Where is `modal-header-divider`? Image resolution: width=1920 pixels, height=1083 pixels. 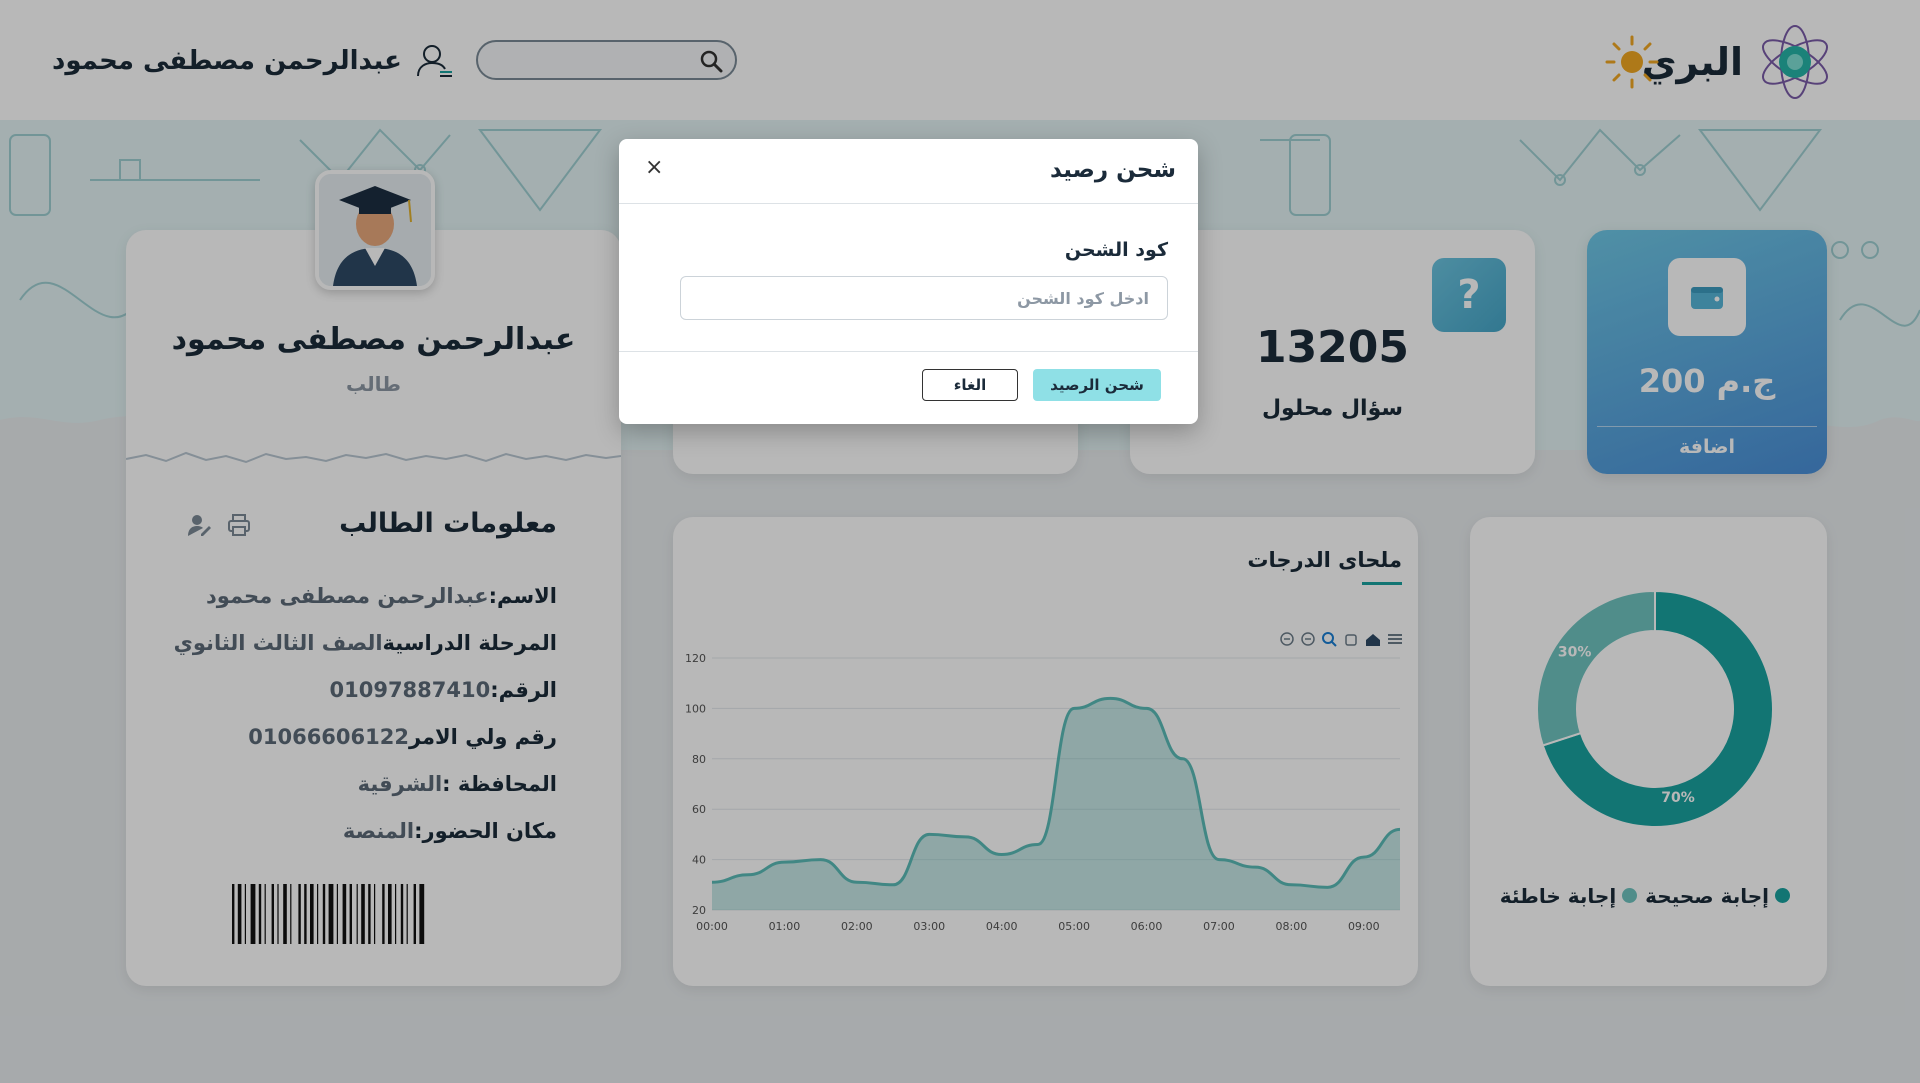 modal-header-divider is located at coordinates (908, 203).